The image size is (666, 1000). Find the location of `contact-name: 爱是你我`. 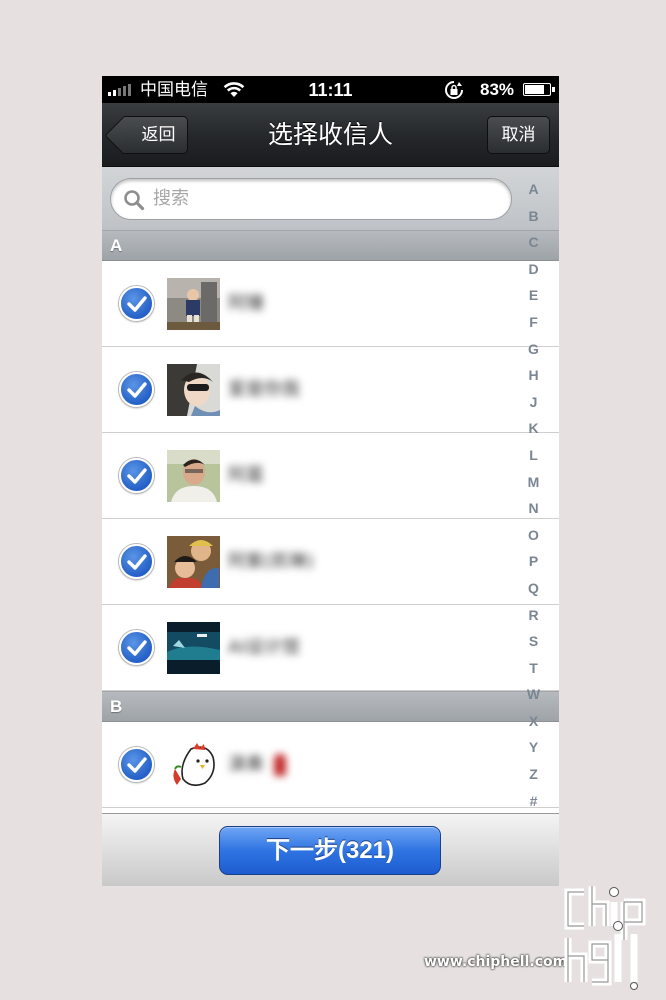

contact-name: 爱是你我 is located at coordinates (264, 389).